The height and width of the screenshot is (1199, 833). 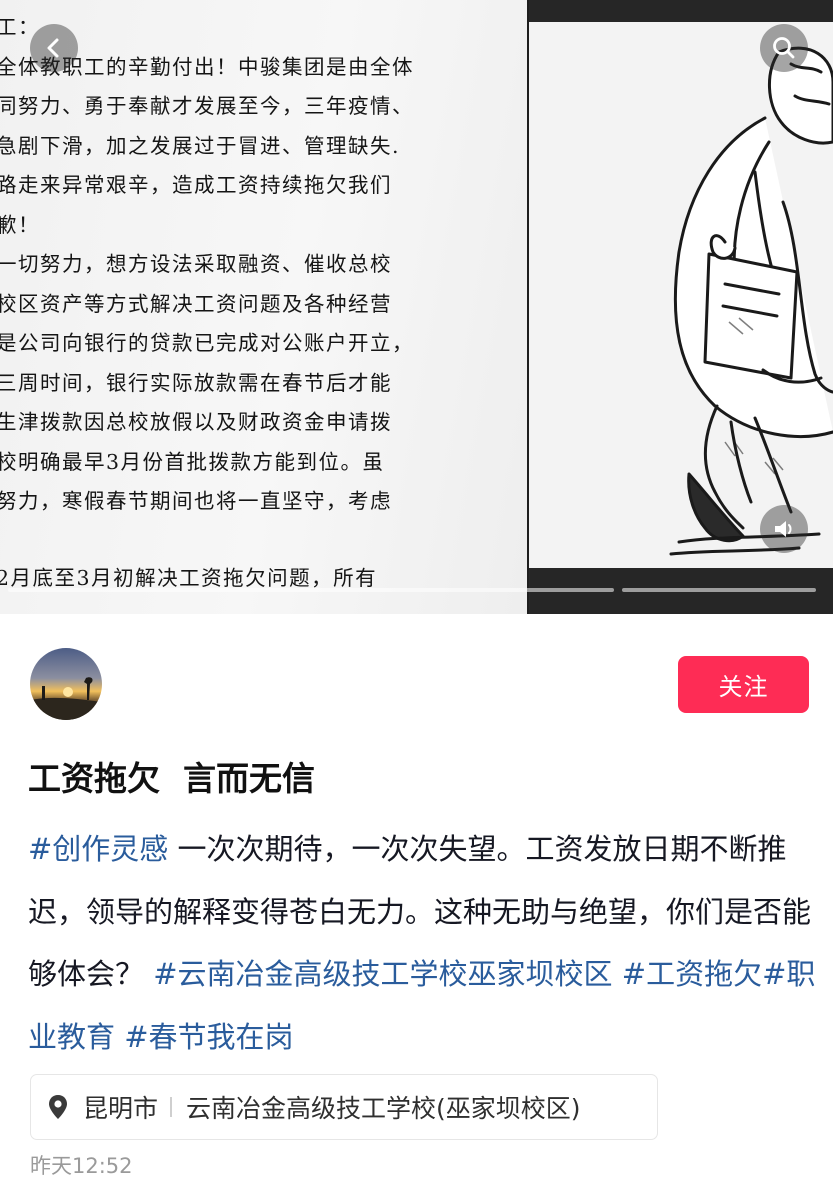 I want to click on search-button, so click(x=784, y=48).